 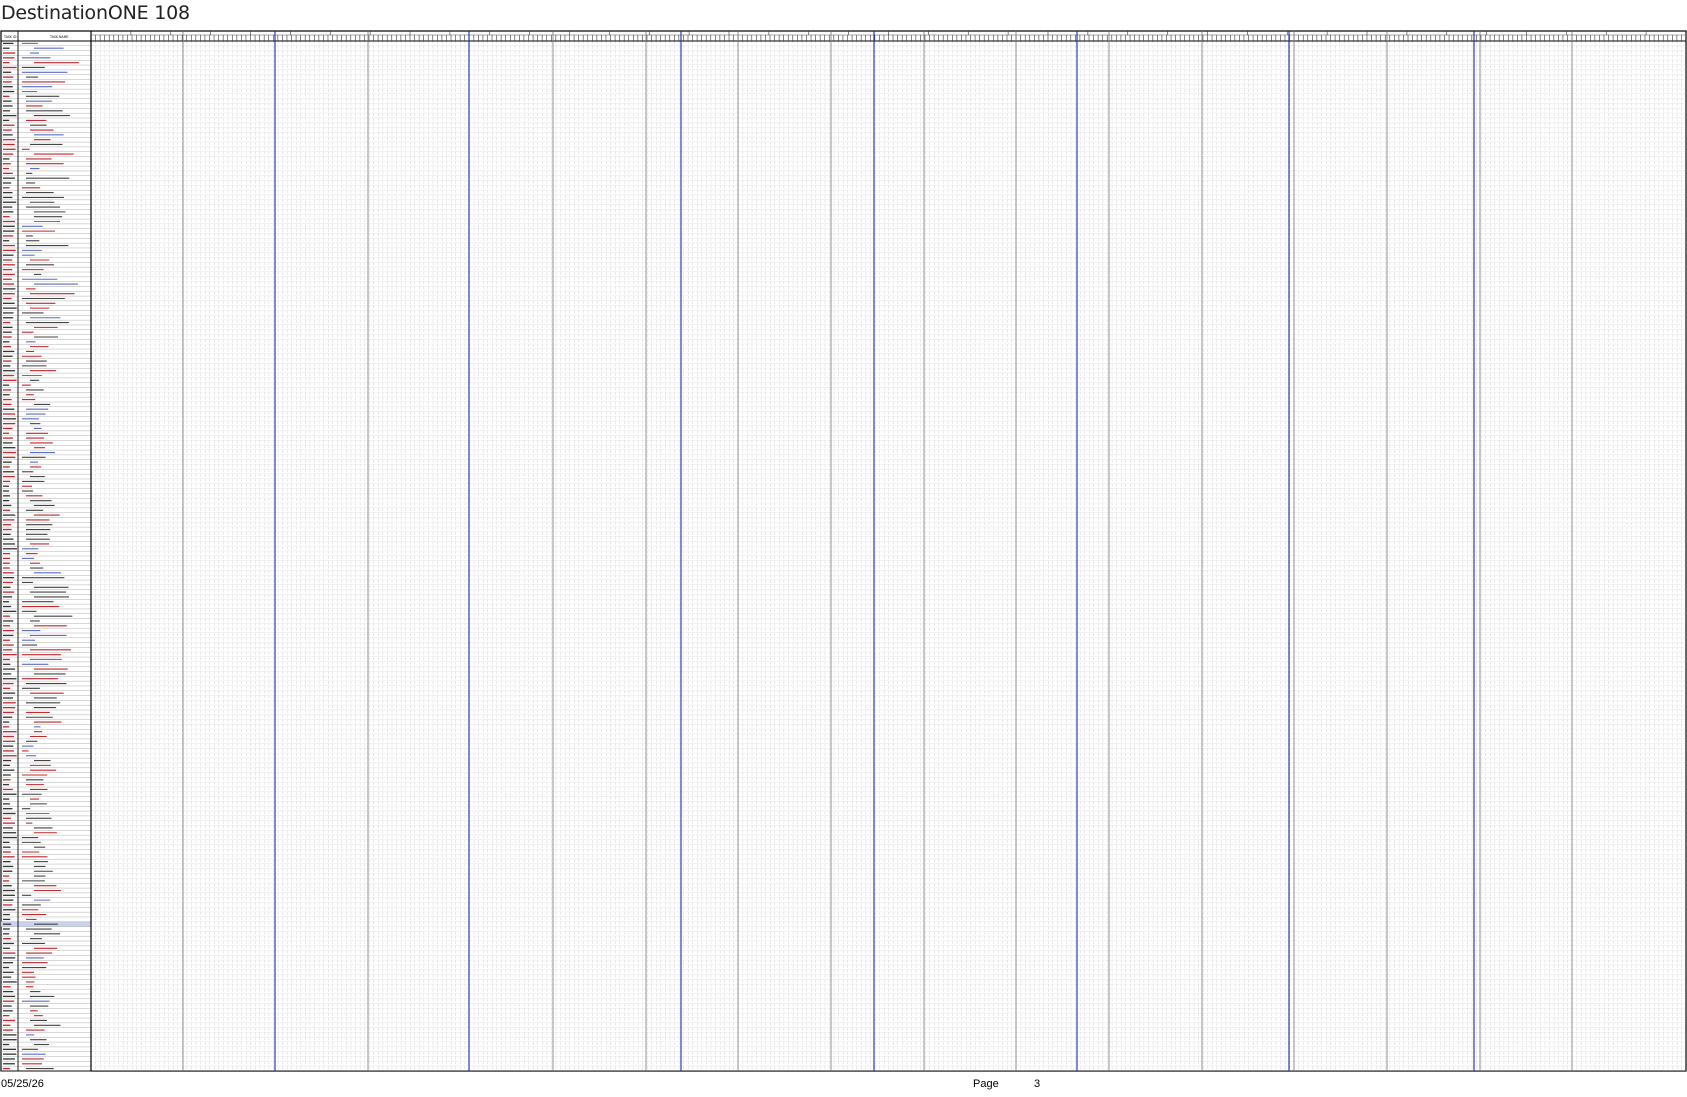 I want to click on header-task-id: TASK ID, so click(x=10, y=37).